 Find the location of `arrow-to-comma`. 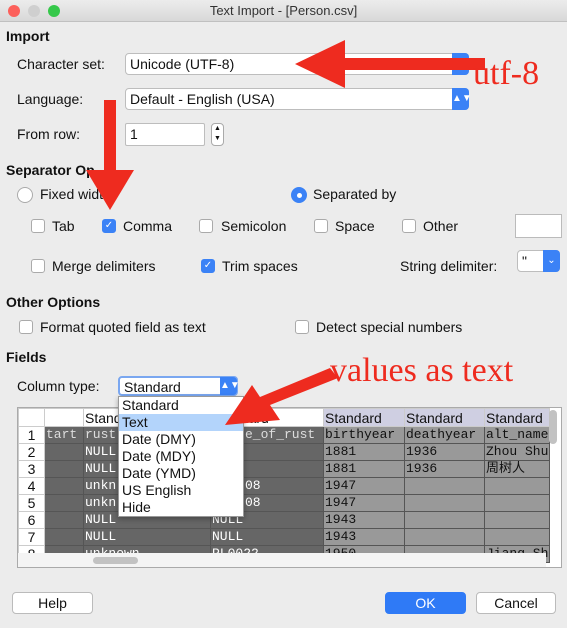

arrow-to-comma is located at coordinates (110, 155).